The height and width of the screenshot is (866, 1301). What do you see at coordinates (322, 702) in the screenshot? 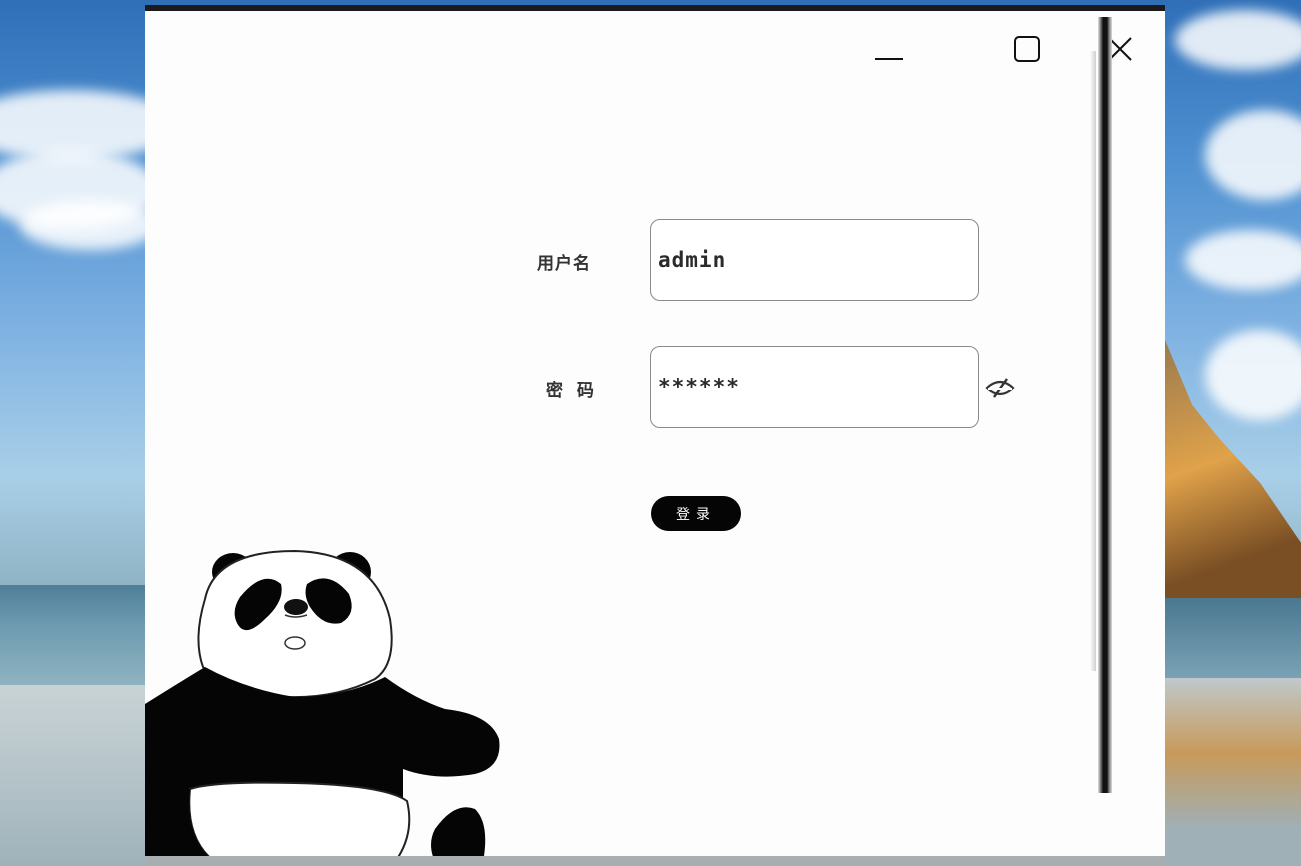
I see `panda-illustration` at bounding box center [322, 702].